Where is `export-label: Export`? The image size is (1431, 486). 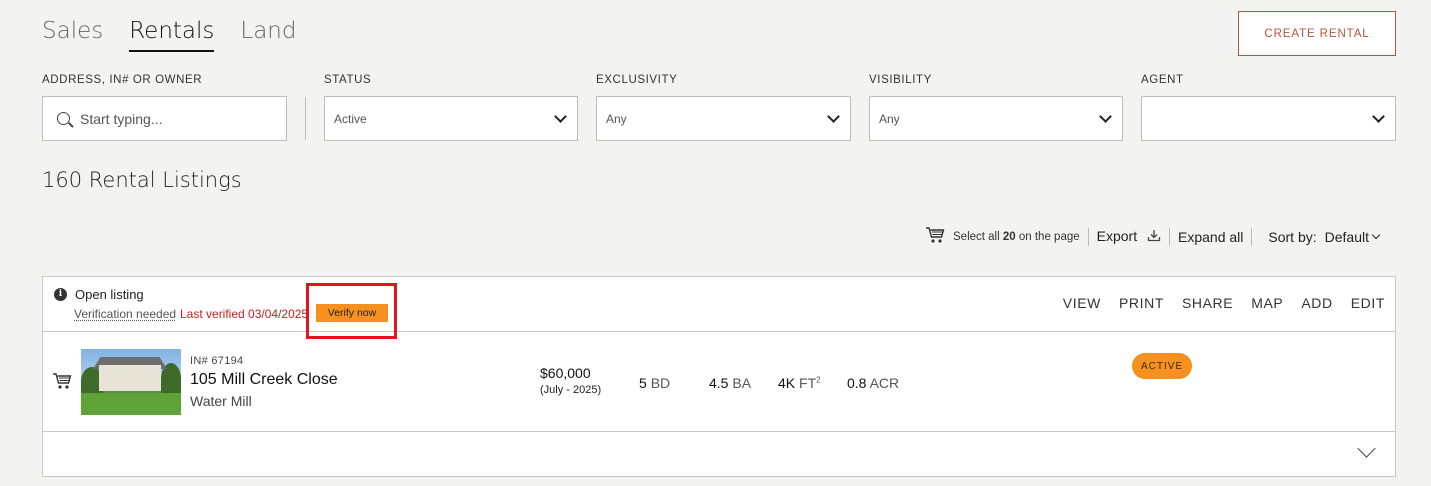 export-label: Export is located at coordinates (1117, 235).